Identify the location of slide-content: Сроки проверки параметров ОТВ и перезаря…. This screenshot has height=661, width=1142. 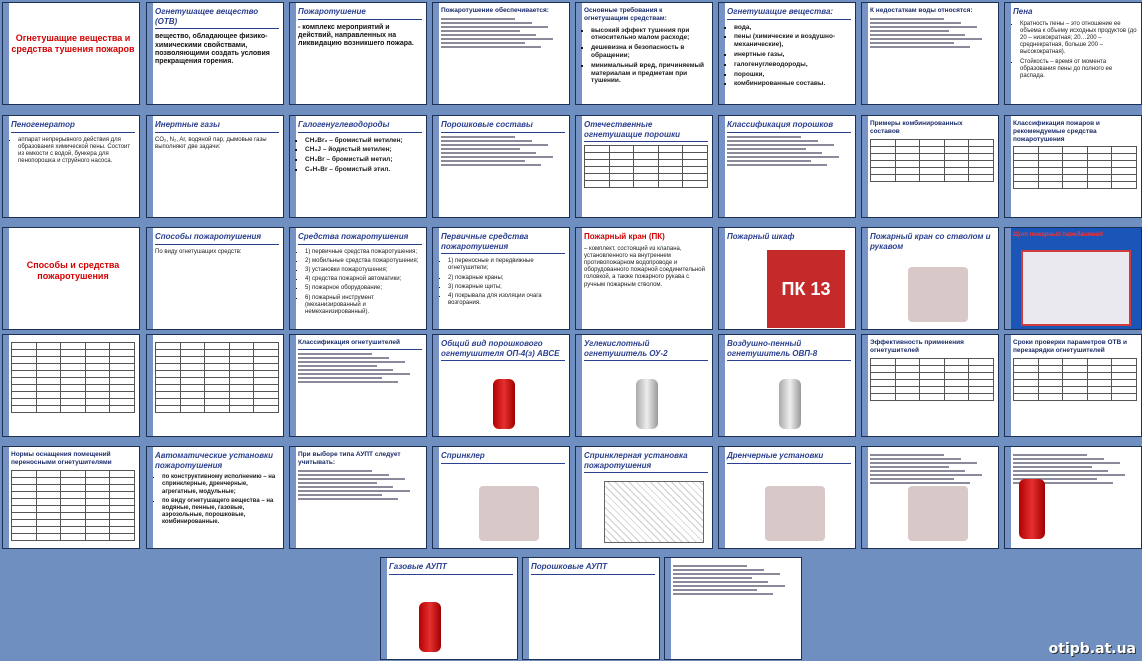
(1075, 385).